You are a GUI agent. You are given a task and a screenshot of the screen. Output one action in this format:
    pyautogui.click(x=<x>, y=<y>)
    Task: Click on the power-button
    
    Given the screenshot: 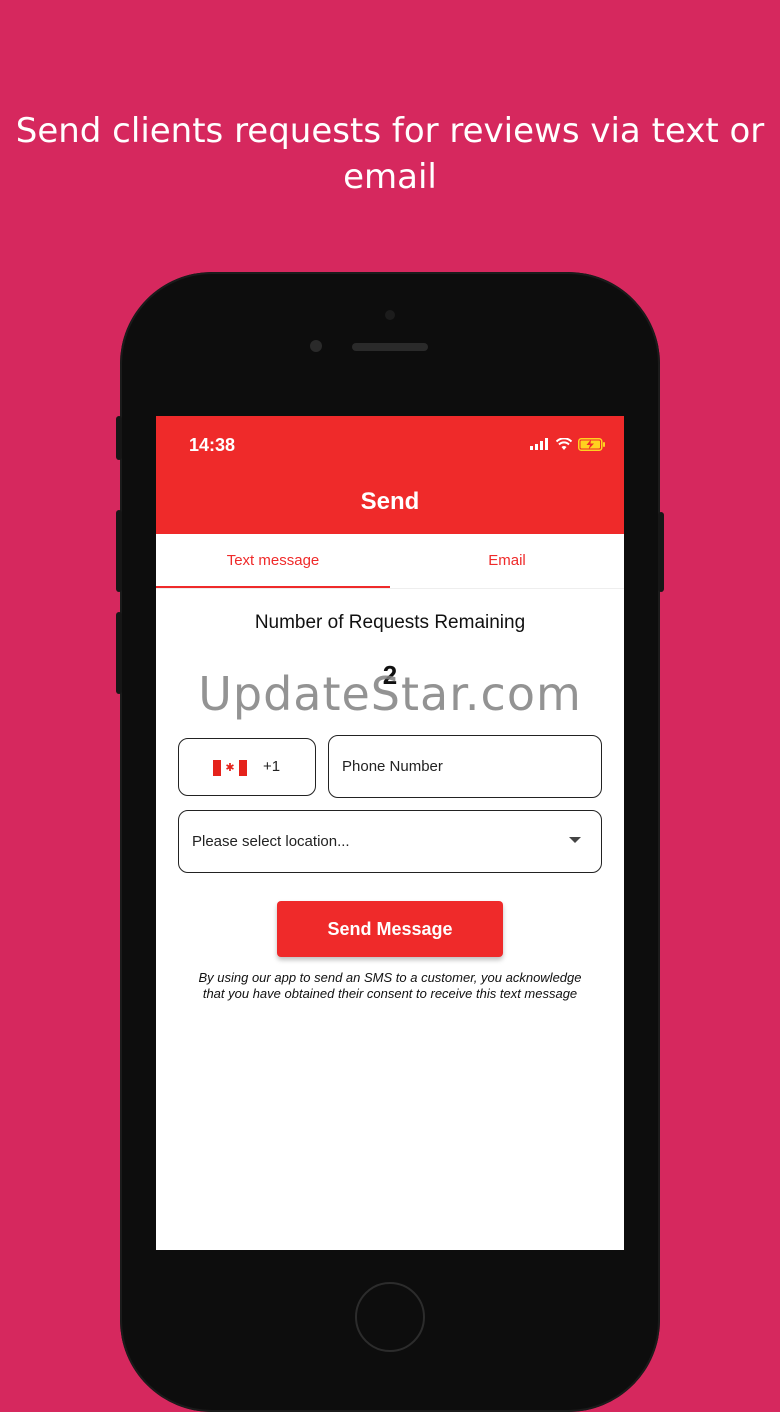 What is the action you would take?
    pyautogui.click(x=661, y=552)
    